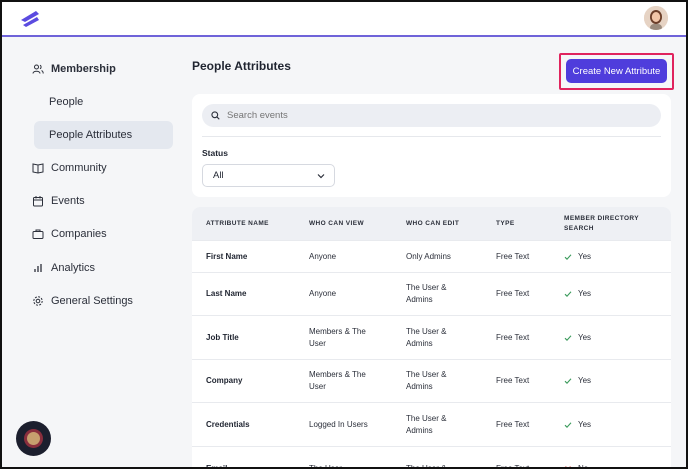 The height and width of the screenshot is (469, 688). What do you see at coordinates (268, 175) in the screenshot?
I see `status-select: All` at bounding box center [268, 175].